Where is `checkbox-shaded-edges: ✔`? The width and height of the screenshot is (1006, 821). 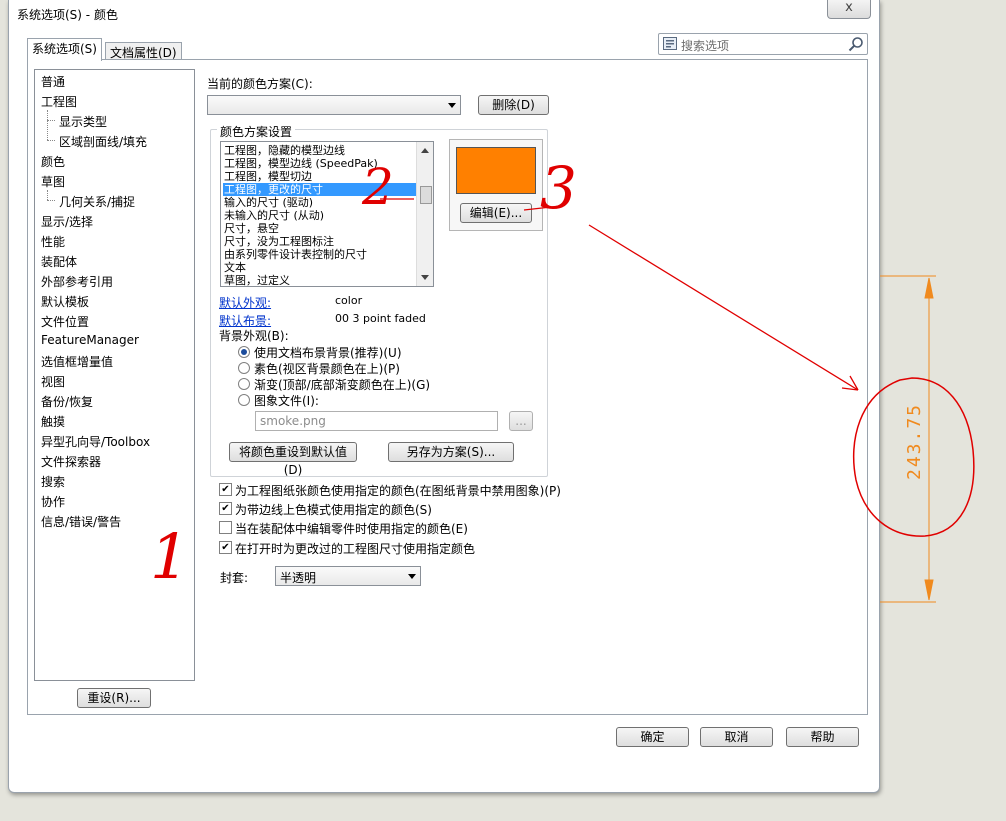 checkbox-shaded-edges: ✔ is located at coordinates (225, 508).